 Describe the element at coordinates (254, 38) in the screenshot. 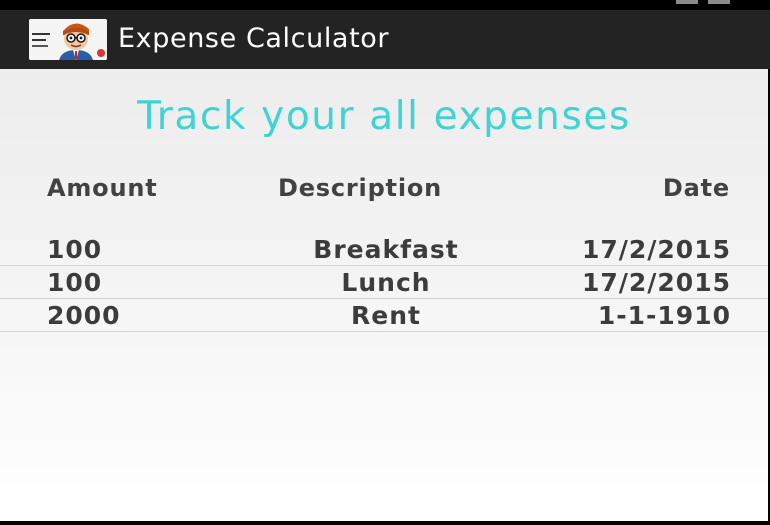

I see `app-title: Expense Calculator` at that location.